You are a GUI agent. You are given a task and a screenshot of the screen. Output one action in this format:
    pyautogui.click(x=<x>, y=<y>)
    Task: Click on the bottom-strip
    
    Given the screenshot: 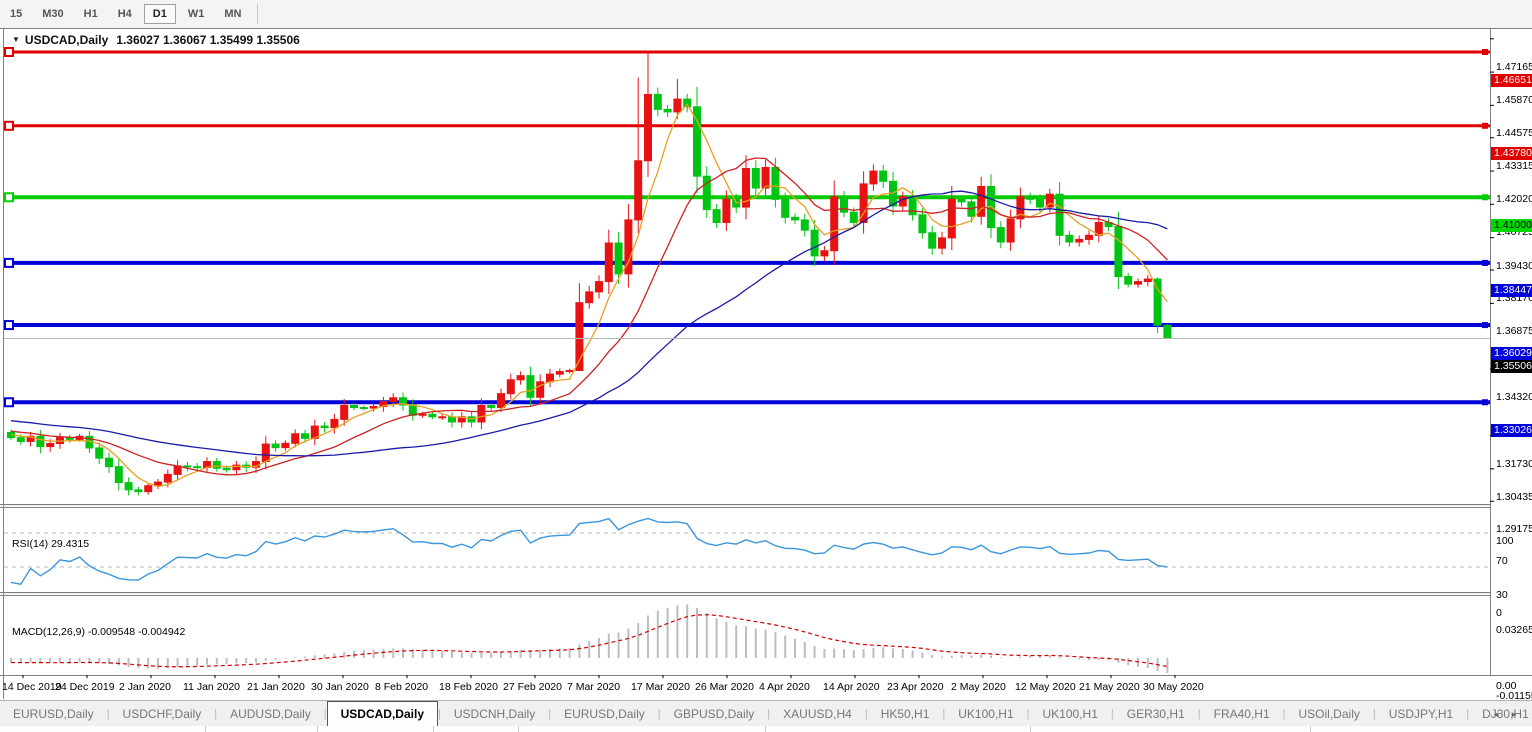 What is the action you would take?
    pyautogui.click(x=766, y=729)
    